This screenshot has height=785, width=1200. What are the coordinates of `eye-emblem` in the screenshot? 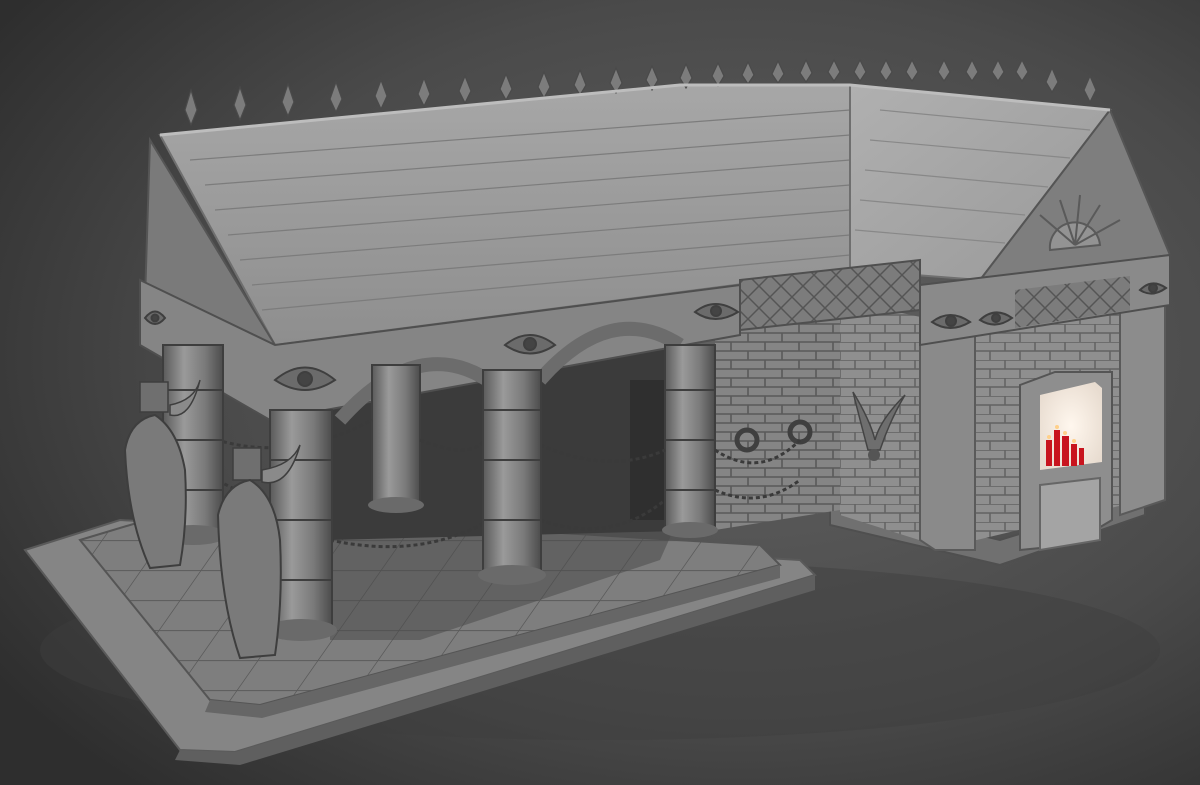 It's located at (155, 317).